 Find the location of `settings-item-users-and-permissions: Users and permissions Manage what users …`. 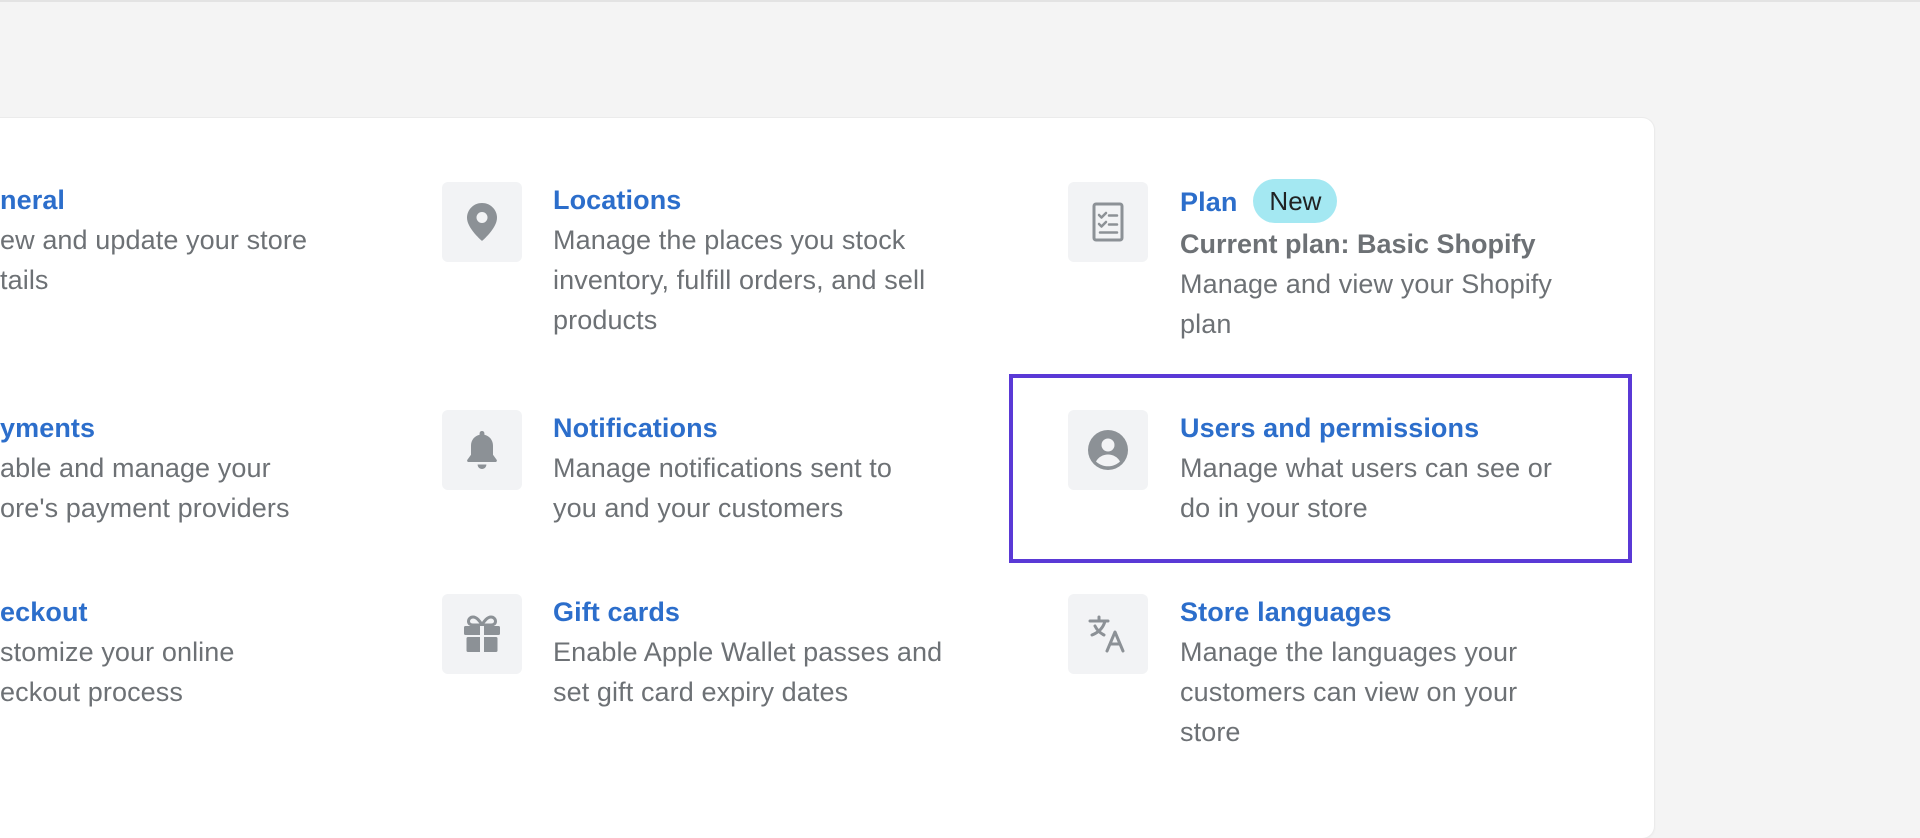

settings-item-users-and-permissions: Users and permissions Manage what users … is located at coordinates (1348, 473).